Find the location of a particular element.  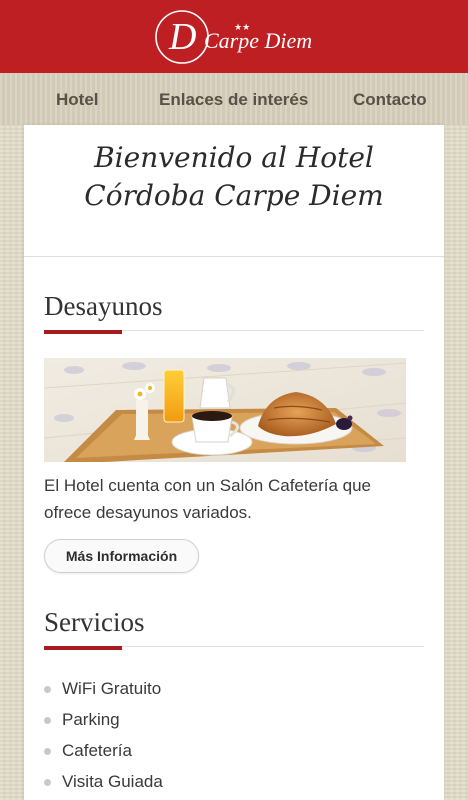

breakfast-desc-line-2: ofrece desayunos variados. is located at coordinates (148, 512).